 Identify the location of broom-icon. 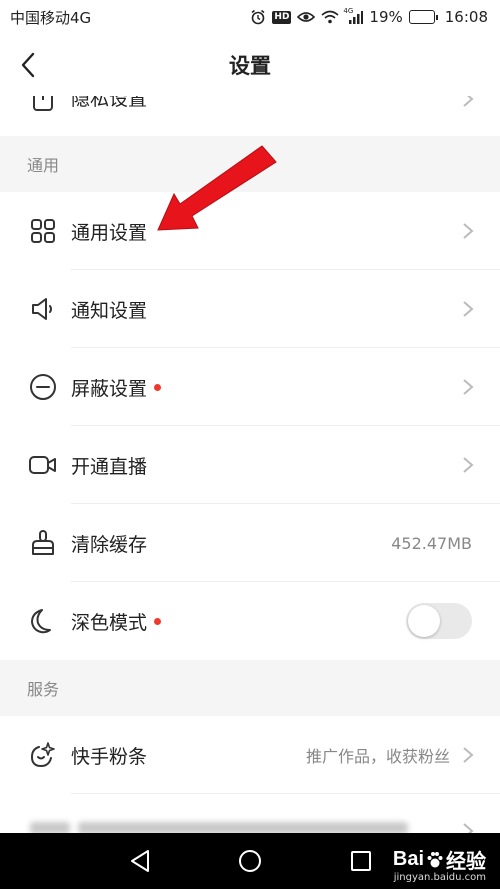
(43, 543).